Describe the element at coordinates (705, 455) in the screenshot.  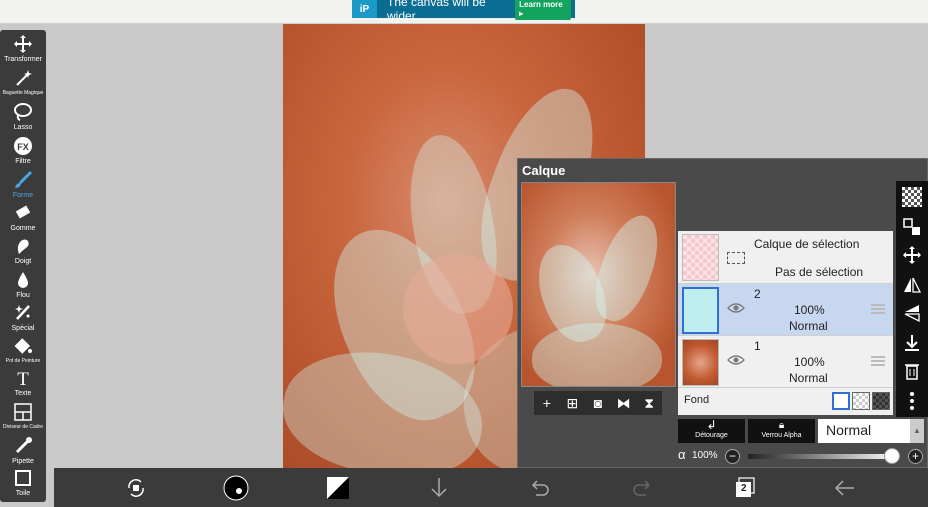
I see `opacity-value: 100%` at that location.